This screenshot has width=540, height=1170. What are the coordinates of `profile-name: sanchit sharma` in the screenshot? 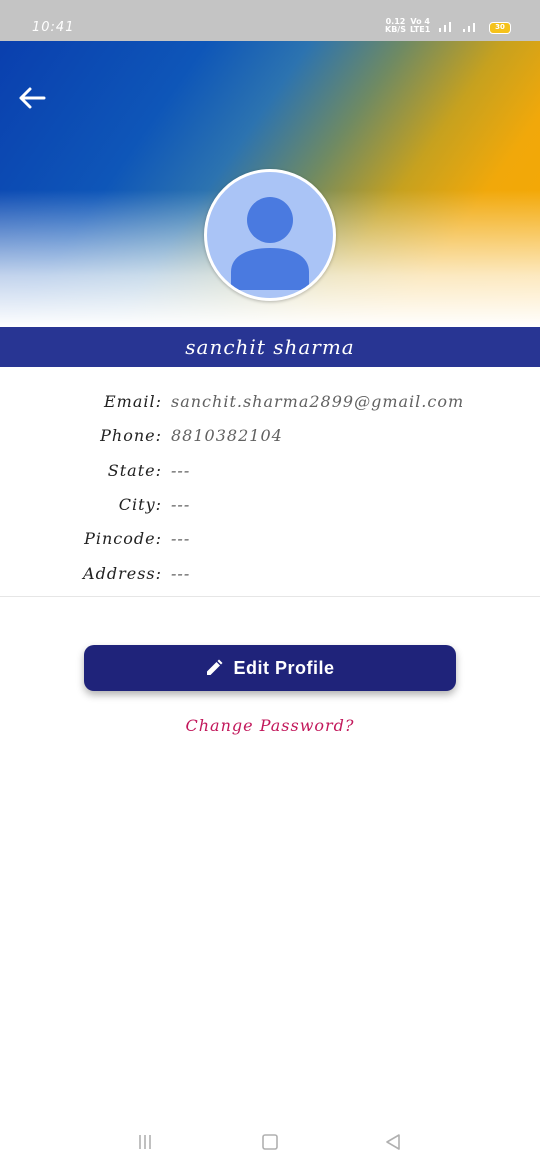 It's located at (270, 347).